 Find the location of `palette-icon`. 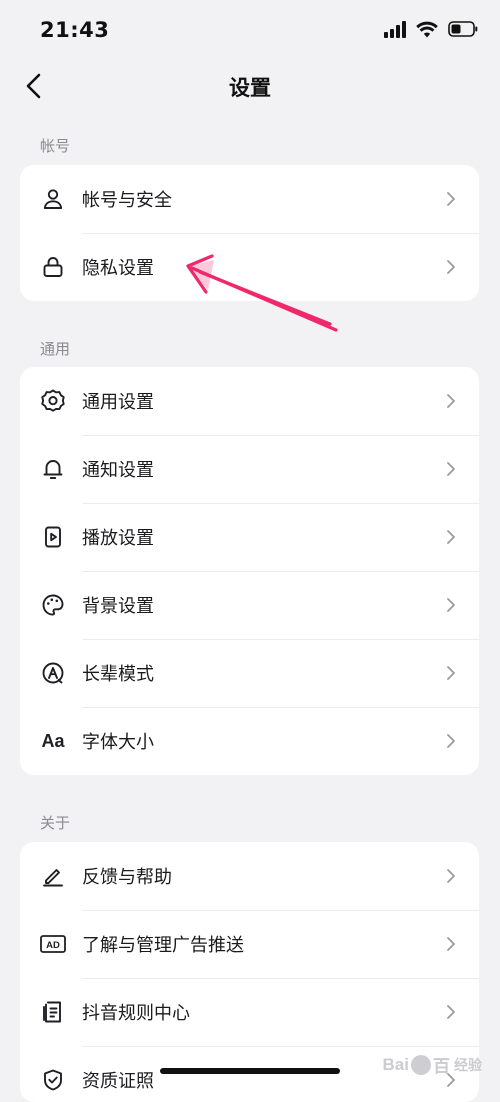

palette-icon is located at coordinates (53, 605).